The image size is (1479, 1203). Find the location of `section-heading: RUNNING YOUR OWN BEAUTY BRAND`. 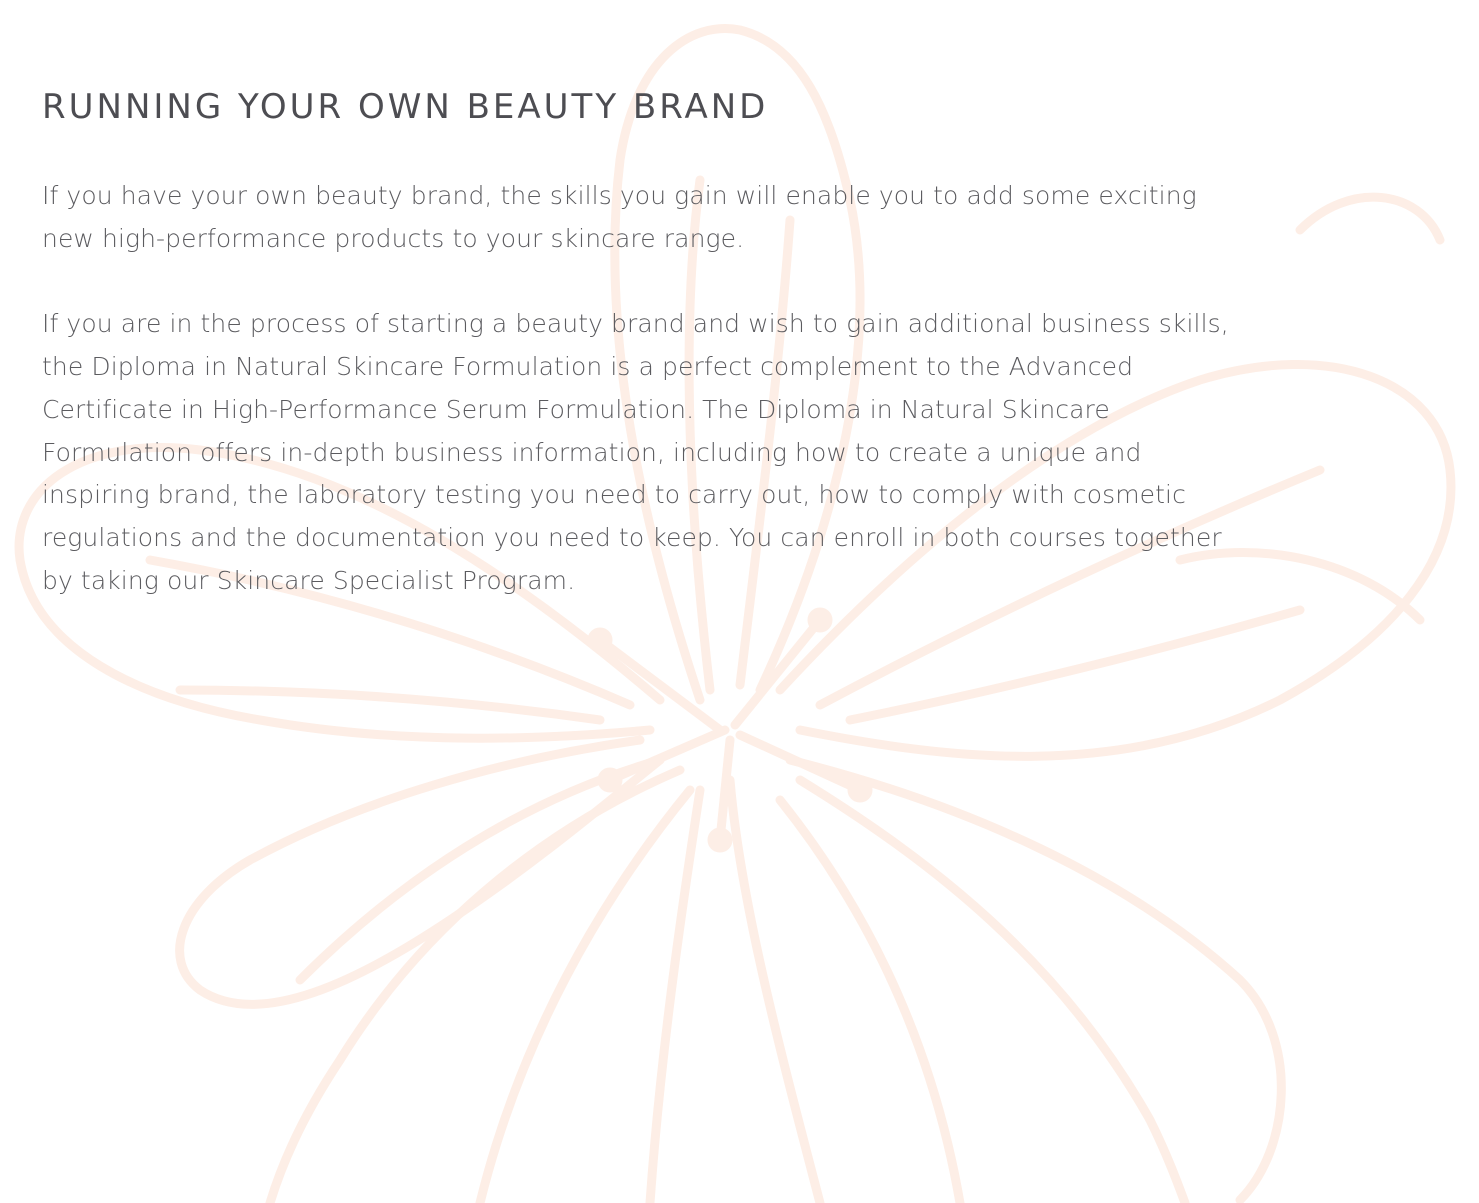

section-heading: RUNNING YOUR OWN BEAUTY BRAND is located at coordinates (405, 107).